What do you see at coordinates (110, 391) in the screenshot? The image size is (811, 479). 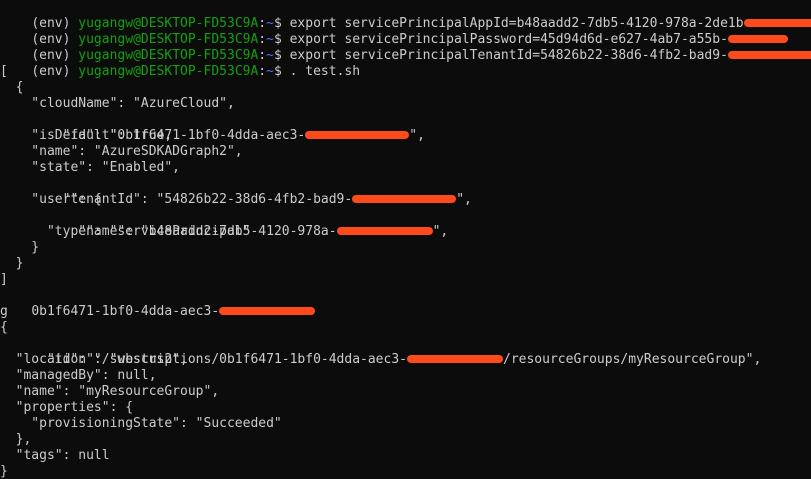 I see `output-line: "name": "myResourceGroup",` at bounding box center [110, 391].